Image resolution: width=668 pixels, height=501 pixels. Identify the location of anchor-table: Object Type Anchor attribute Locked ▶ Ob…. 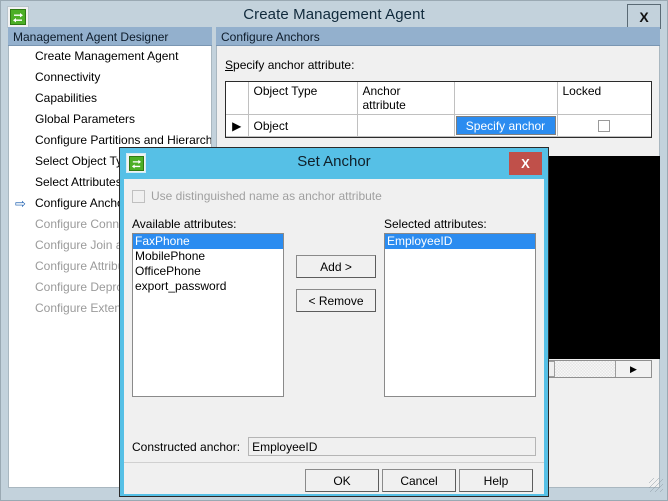
(438, 109).